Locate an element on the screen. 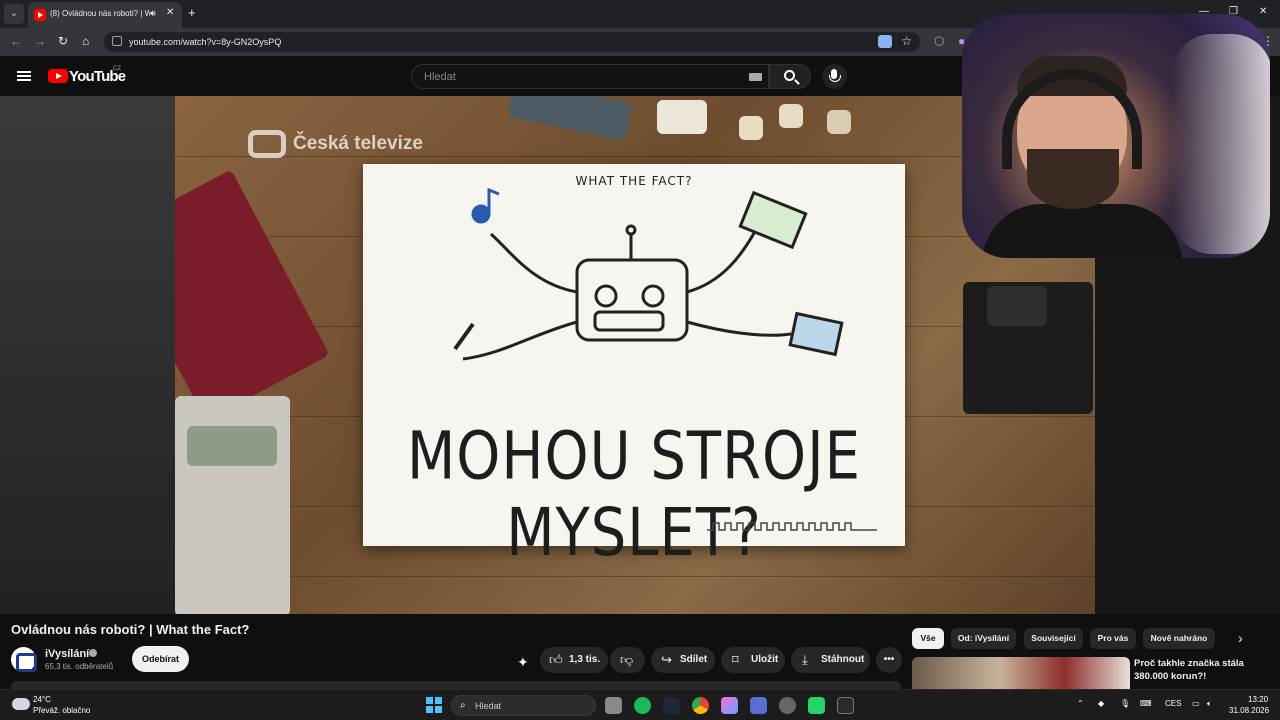  tray-chevron-icon: ⌃ is located at coordinates (1080, 703).